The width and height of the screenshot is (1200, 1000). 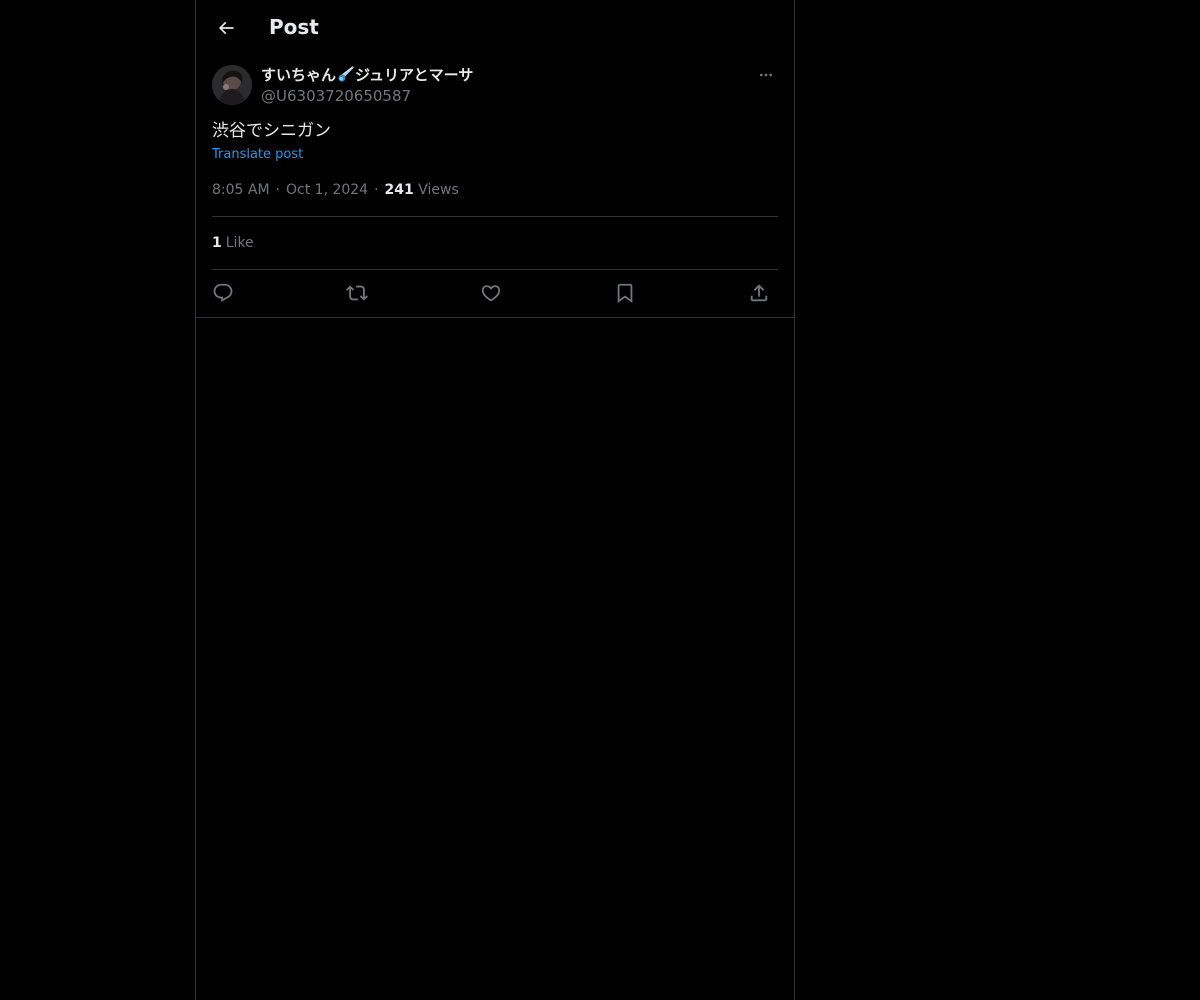 I want to click on arrow-left-icon, so click(x=226, y=28).